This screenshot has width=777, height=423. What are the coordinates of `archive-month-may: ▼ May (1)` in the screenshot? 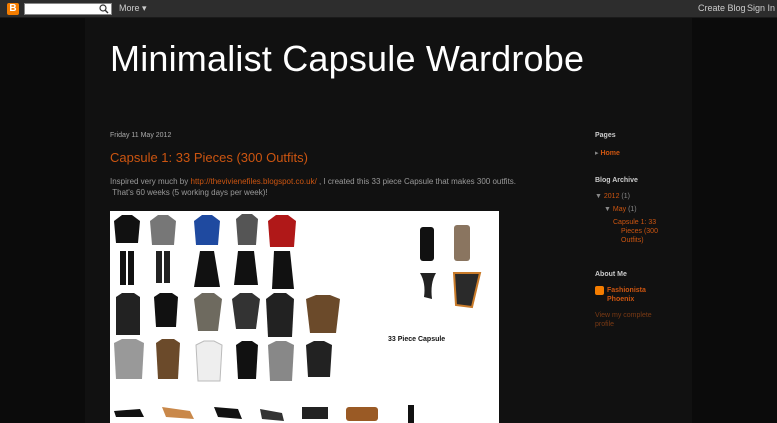 It's located at (620, 209).